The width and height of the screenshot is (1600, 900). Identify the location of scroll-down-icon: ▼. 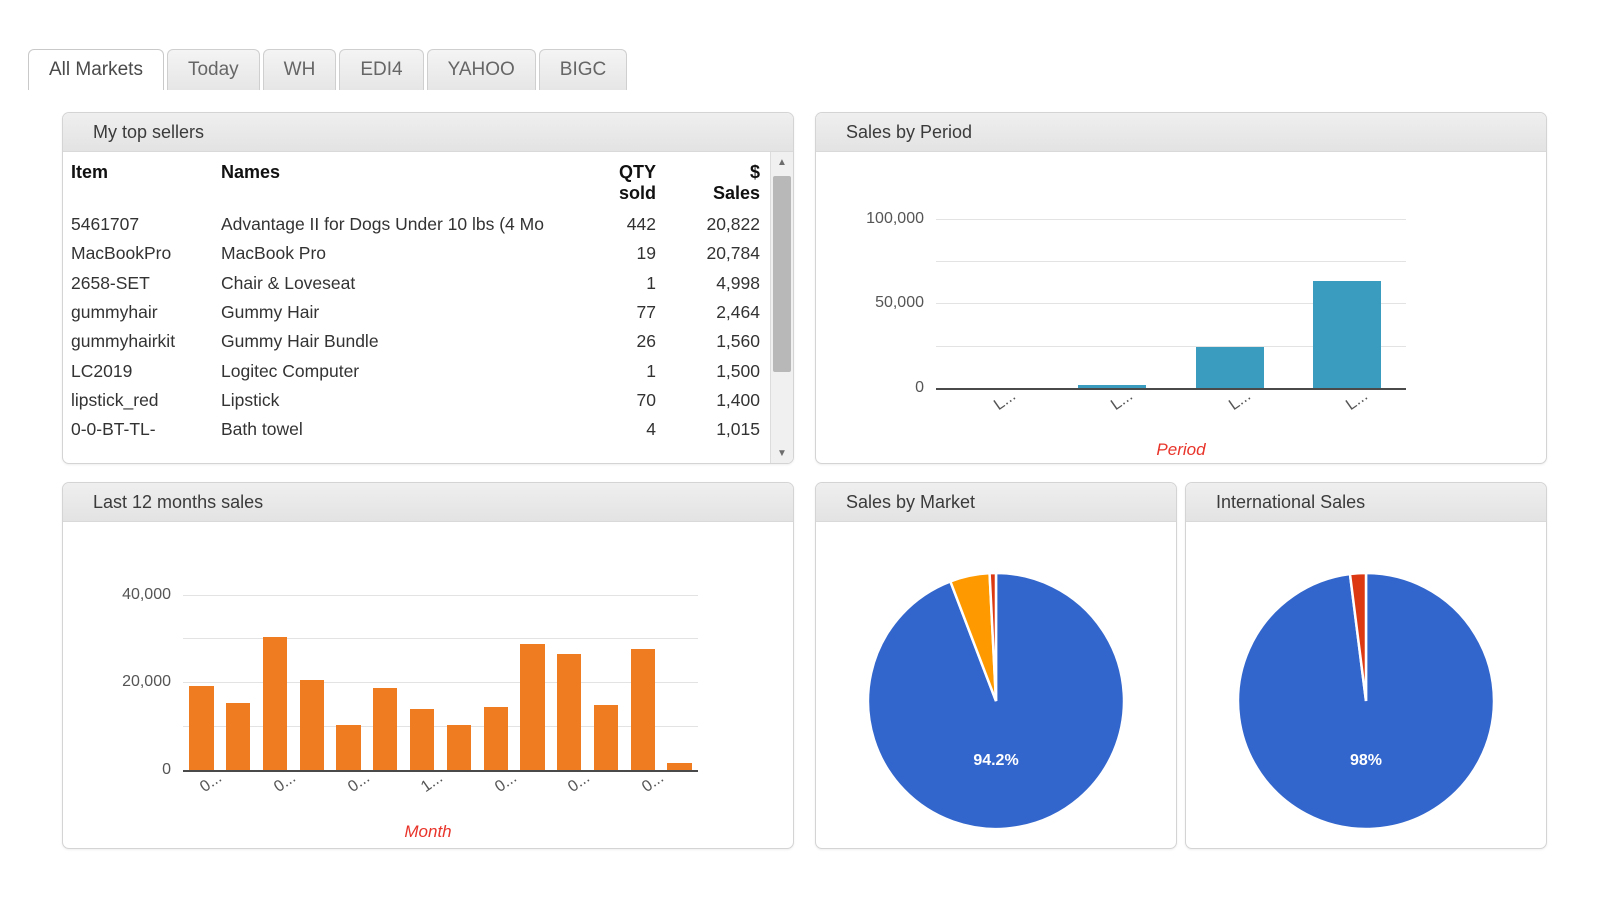
(782, 453).